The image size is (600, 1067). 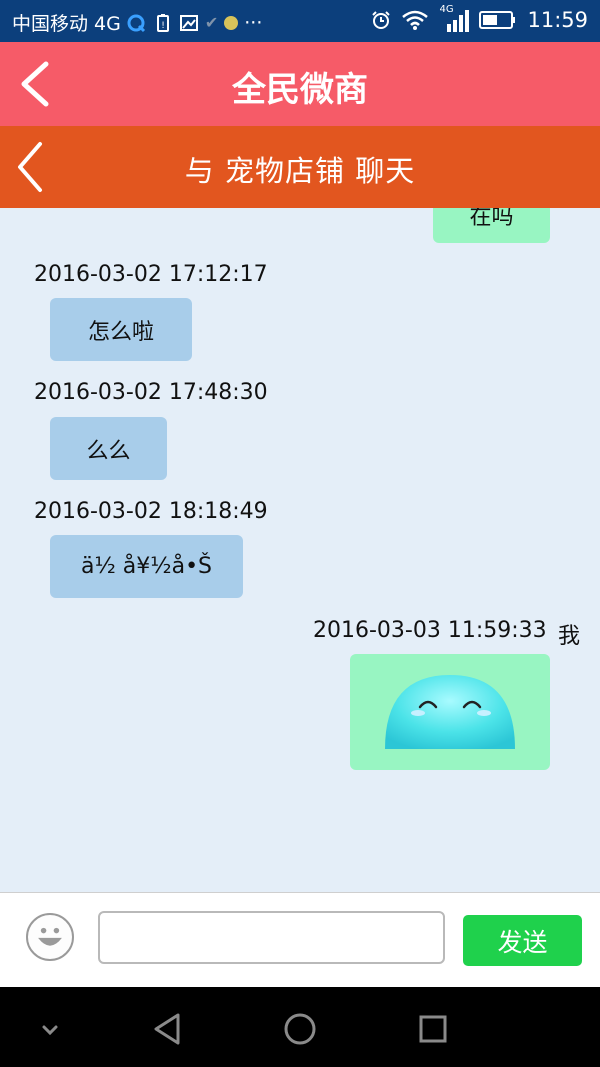 What do you see at coordinates (50, 937) in the screenshot?
I see `smiley-icon` at bounding box center [50, 937].